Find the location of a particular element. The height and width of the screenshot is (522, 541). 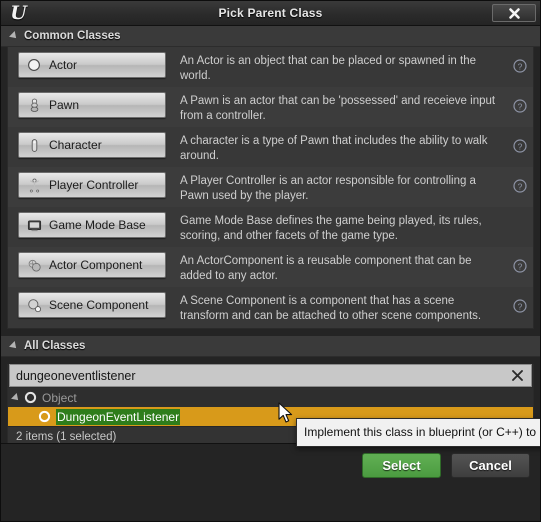

title-bar: U Pick Parent Class is located at coordinates (270, 13).